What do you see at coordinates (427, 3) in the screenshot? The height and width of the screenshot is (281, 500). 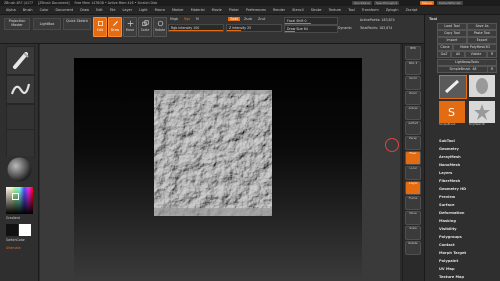 I see `menus-button: Menus` at bounding box center [427, 3].